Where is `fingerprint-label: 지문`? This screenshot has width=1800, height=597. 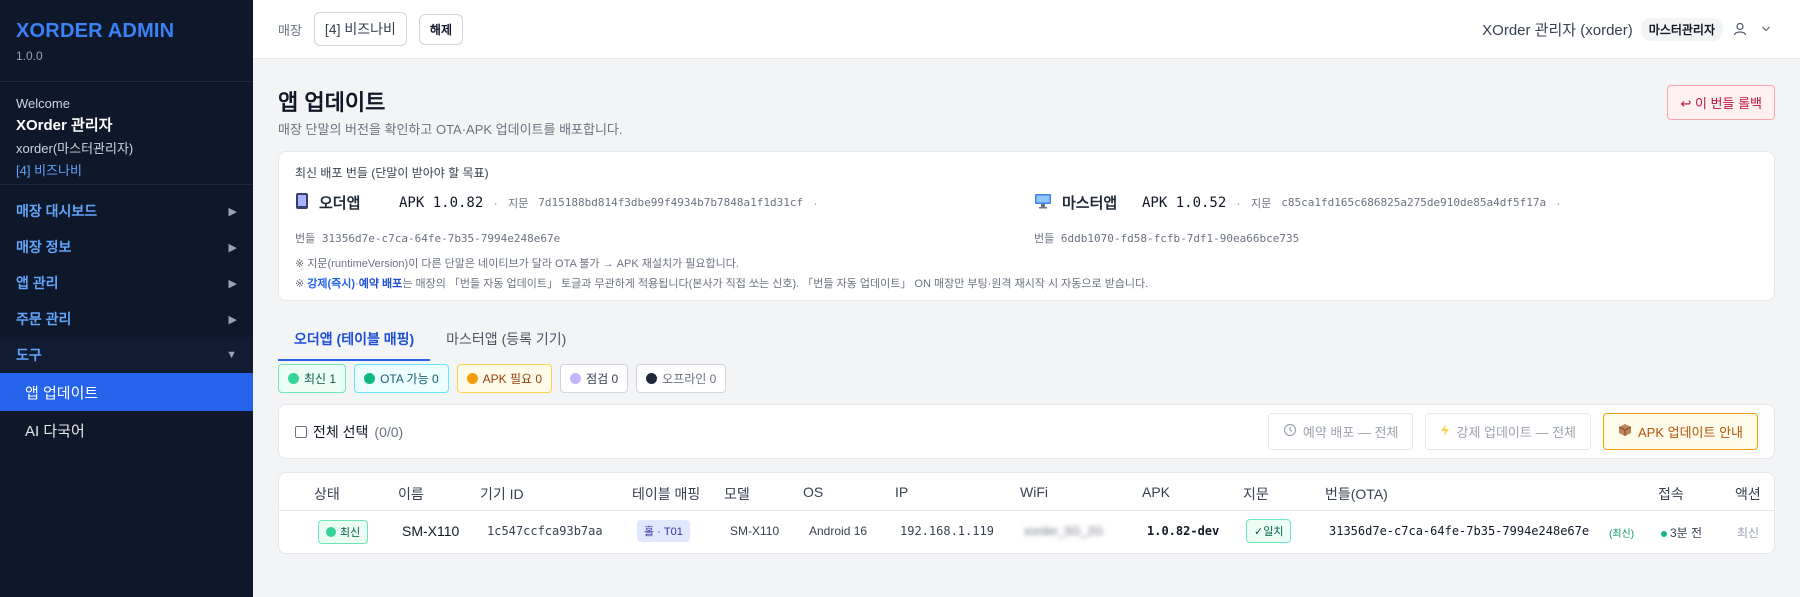
fingerprint-label: 지문 is located at coordinates (1261, 203).